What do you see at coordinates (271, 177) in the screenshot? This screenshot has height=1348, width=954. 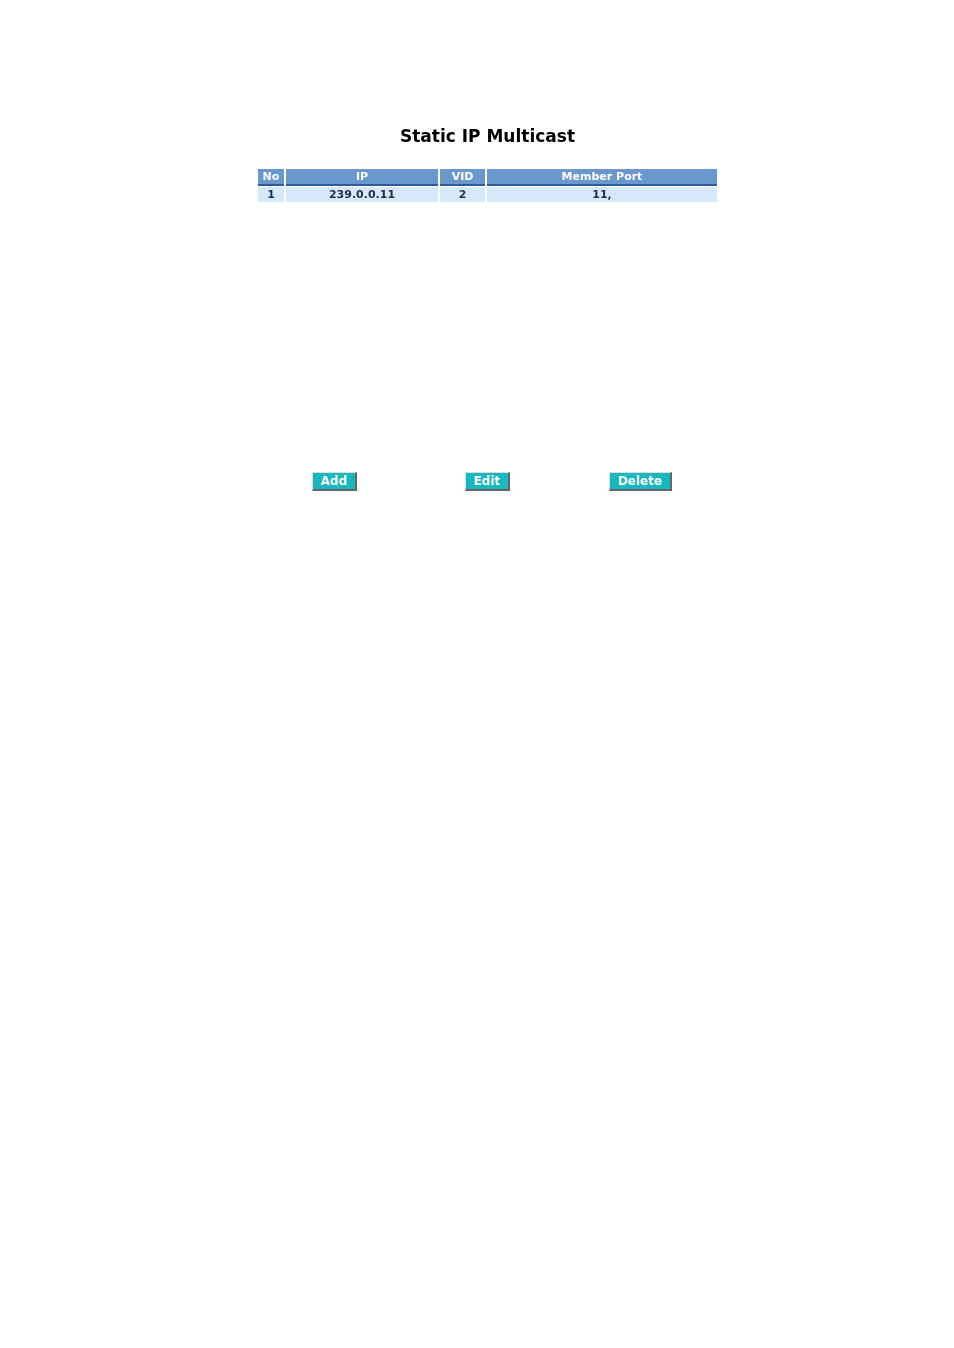 I see `column-header: No` at bounding box center [271, 177].